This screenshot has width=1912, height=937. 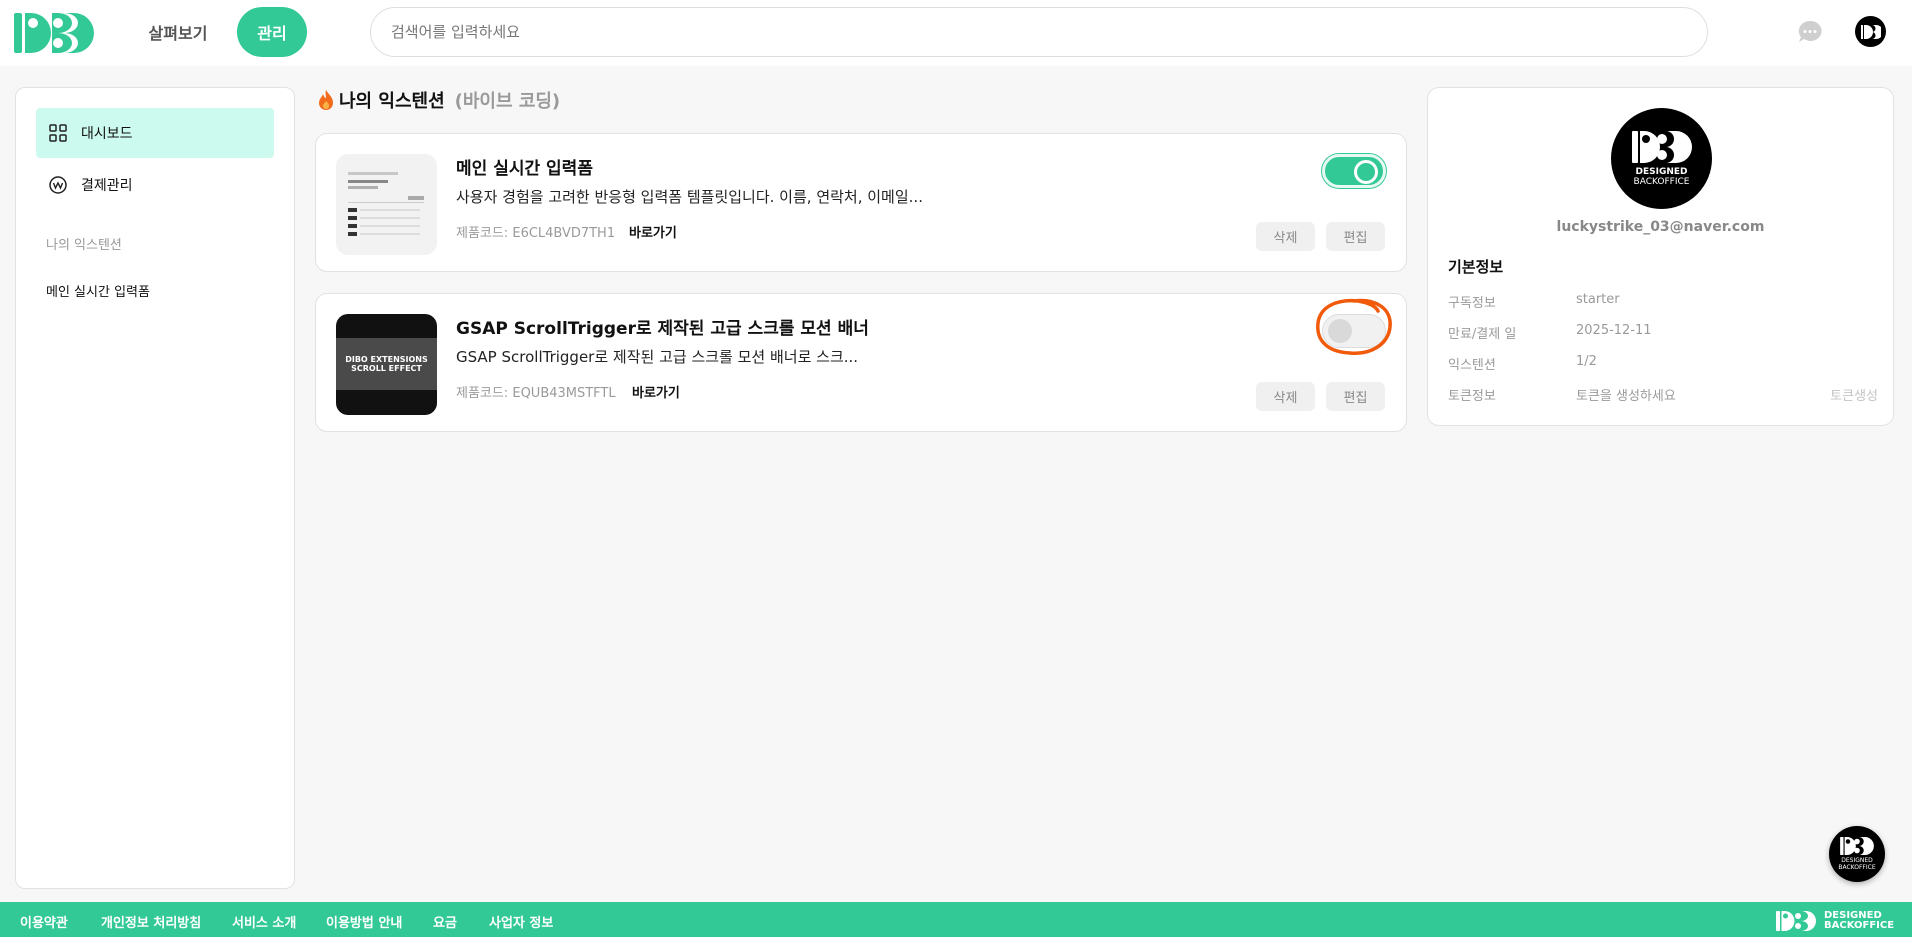 I want to click on footer-brand: DESIGNED BACKOFFICE, so click(x=1834, y=921).